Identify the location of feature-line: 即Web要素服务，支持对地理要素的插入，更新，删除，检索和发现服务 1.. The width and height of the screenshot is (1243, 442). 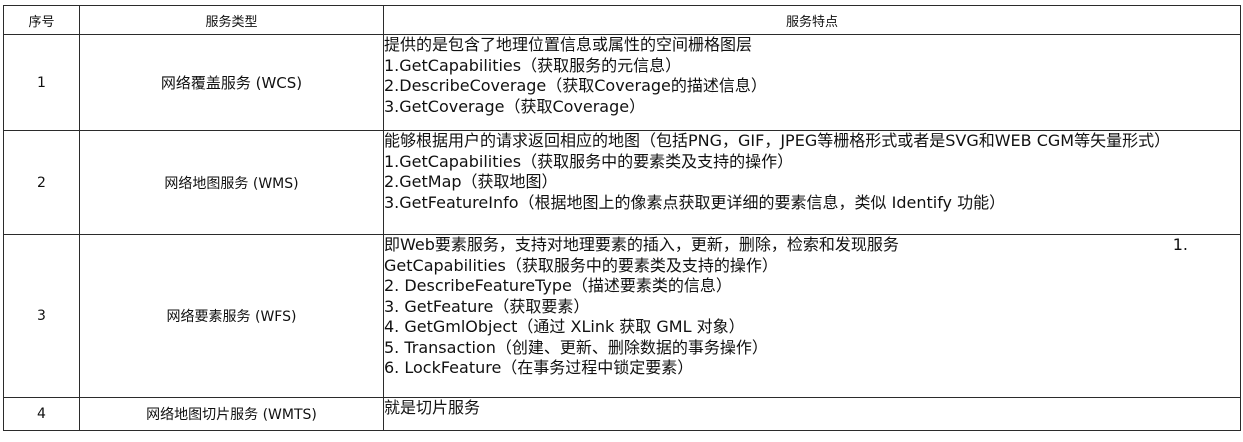
(812, 245).